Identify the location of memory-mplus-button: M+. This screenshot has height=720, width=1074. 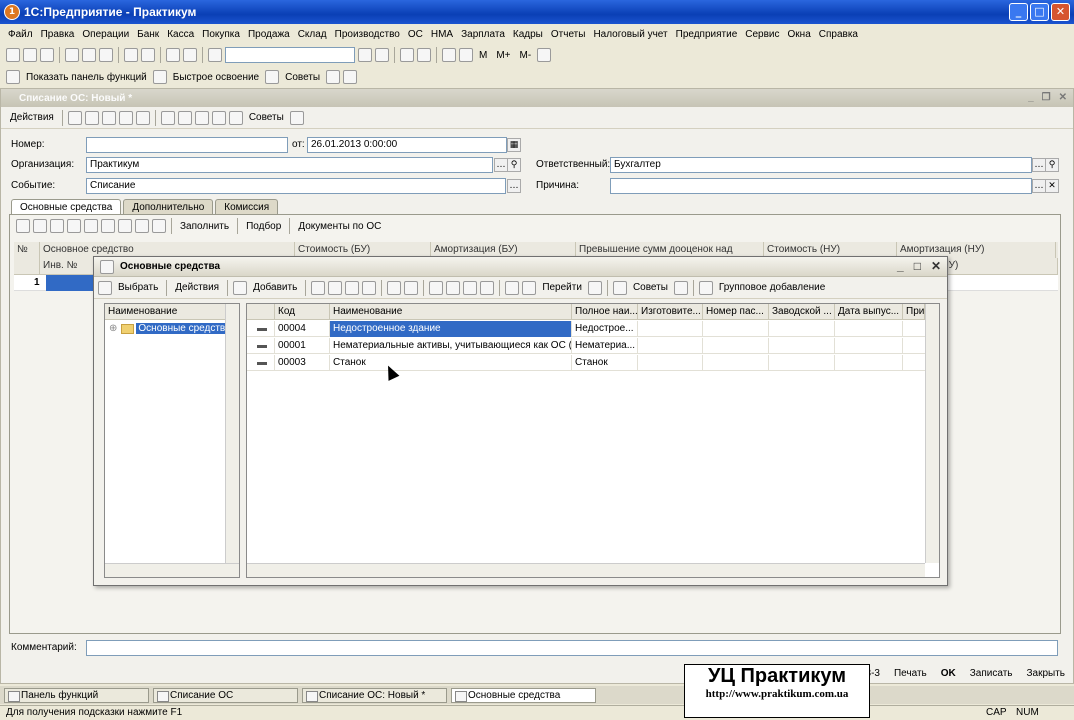
(503, 55).